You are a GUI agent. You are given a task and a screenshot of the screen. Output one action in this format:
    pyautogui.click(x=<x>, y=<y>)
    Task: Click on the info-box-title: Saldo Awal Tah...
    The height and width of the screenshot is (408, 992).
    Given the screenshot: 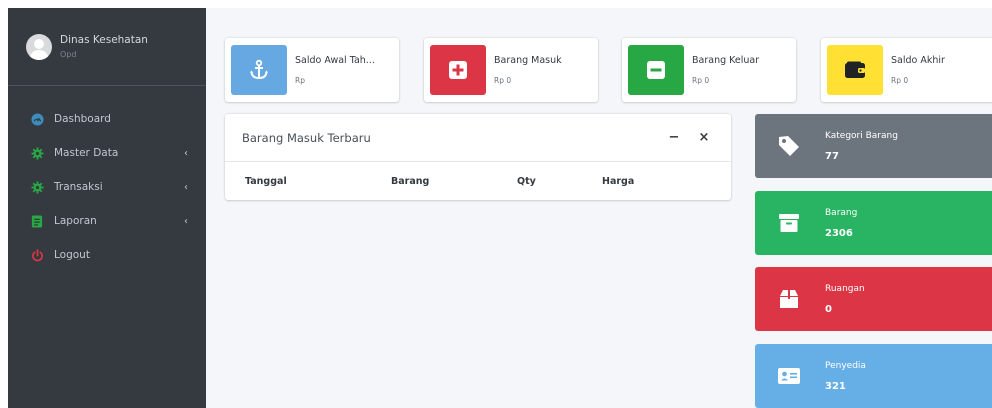 What is the action you would take?
    pyautogui.click(x=335, y=60)
    